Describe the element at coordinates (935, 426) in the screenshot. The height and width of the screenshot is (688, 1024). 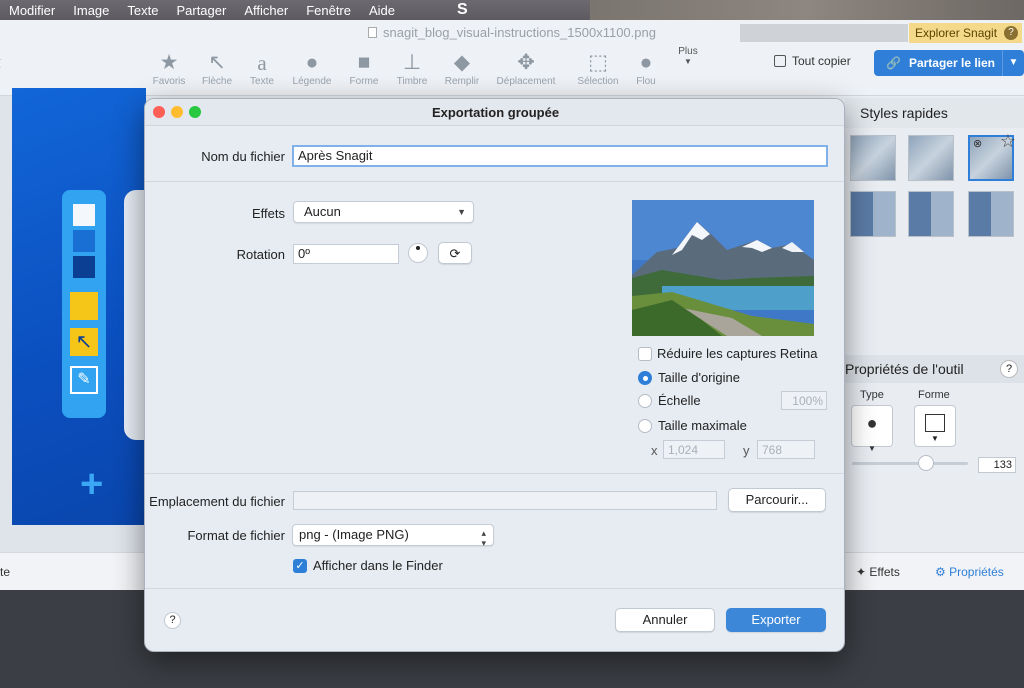
I see `shape-dropdown: ▼` at that location.